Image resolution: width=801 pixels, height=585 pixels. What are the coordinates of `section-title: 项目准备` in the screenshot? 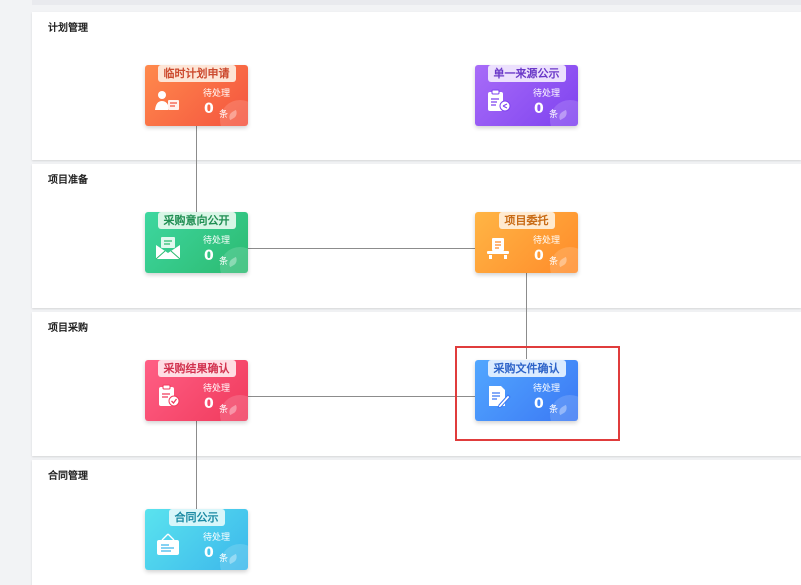 It's located at (68, 180).